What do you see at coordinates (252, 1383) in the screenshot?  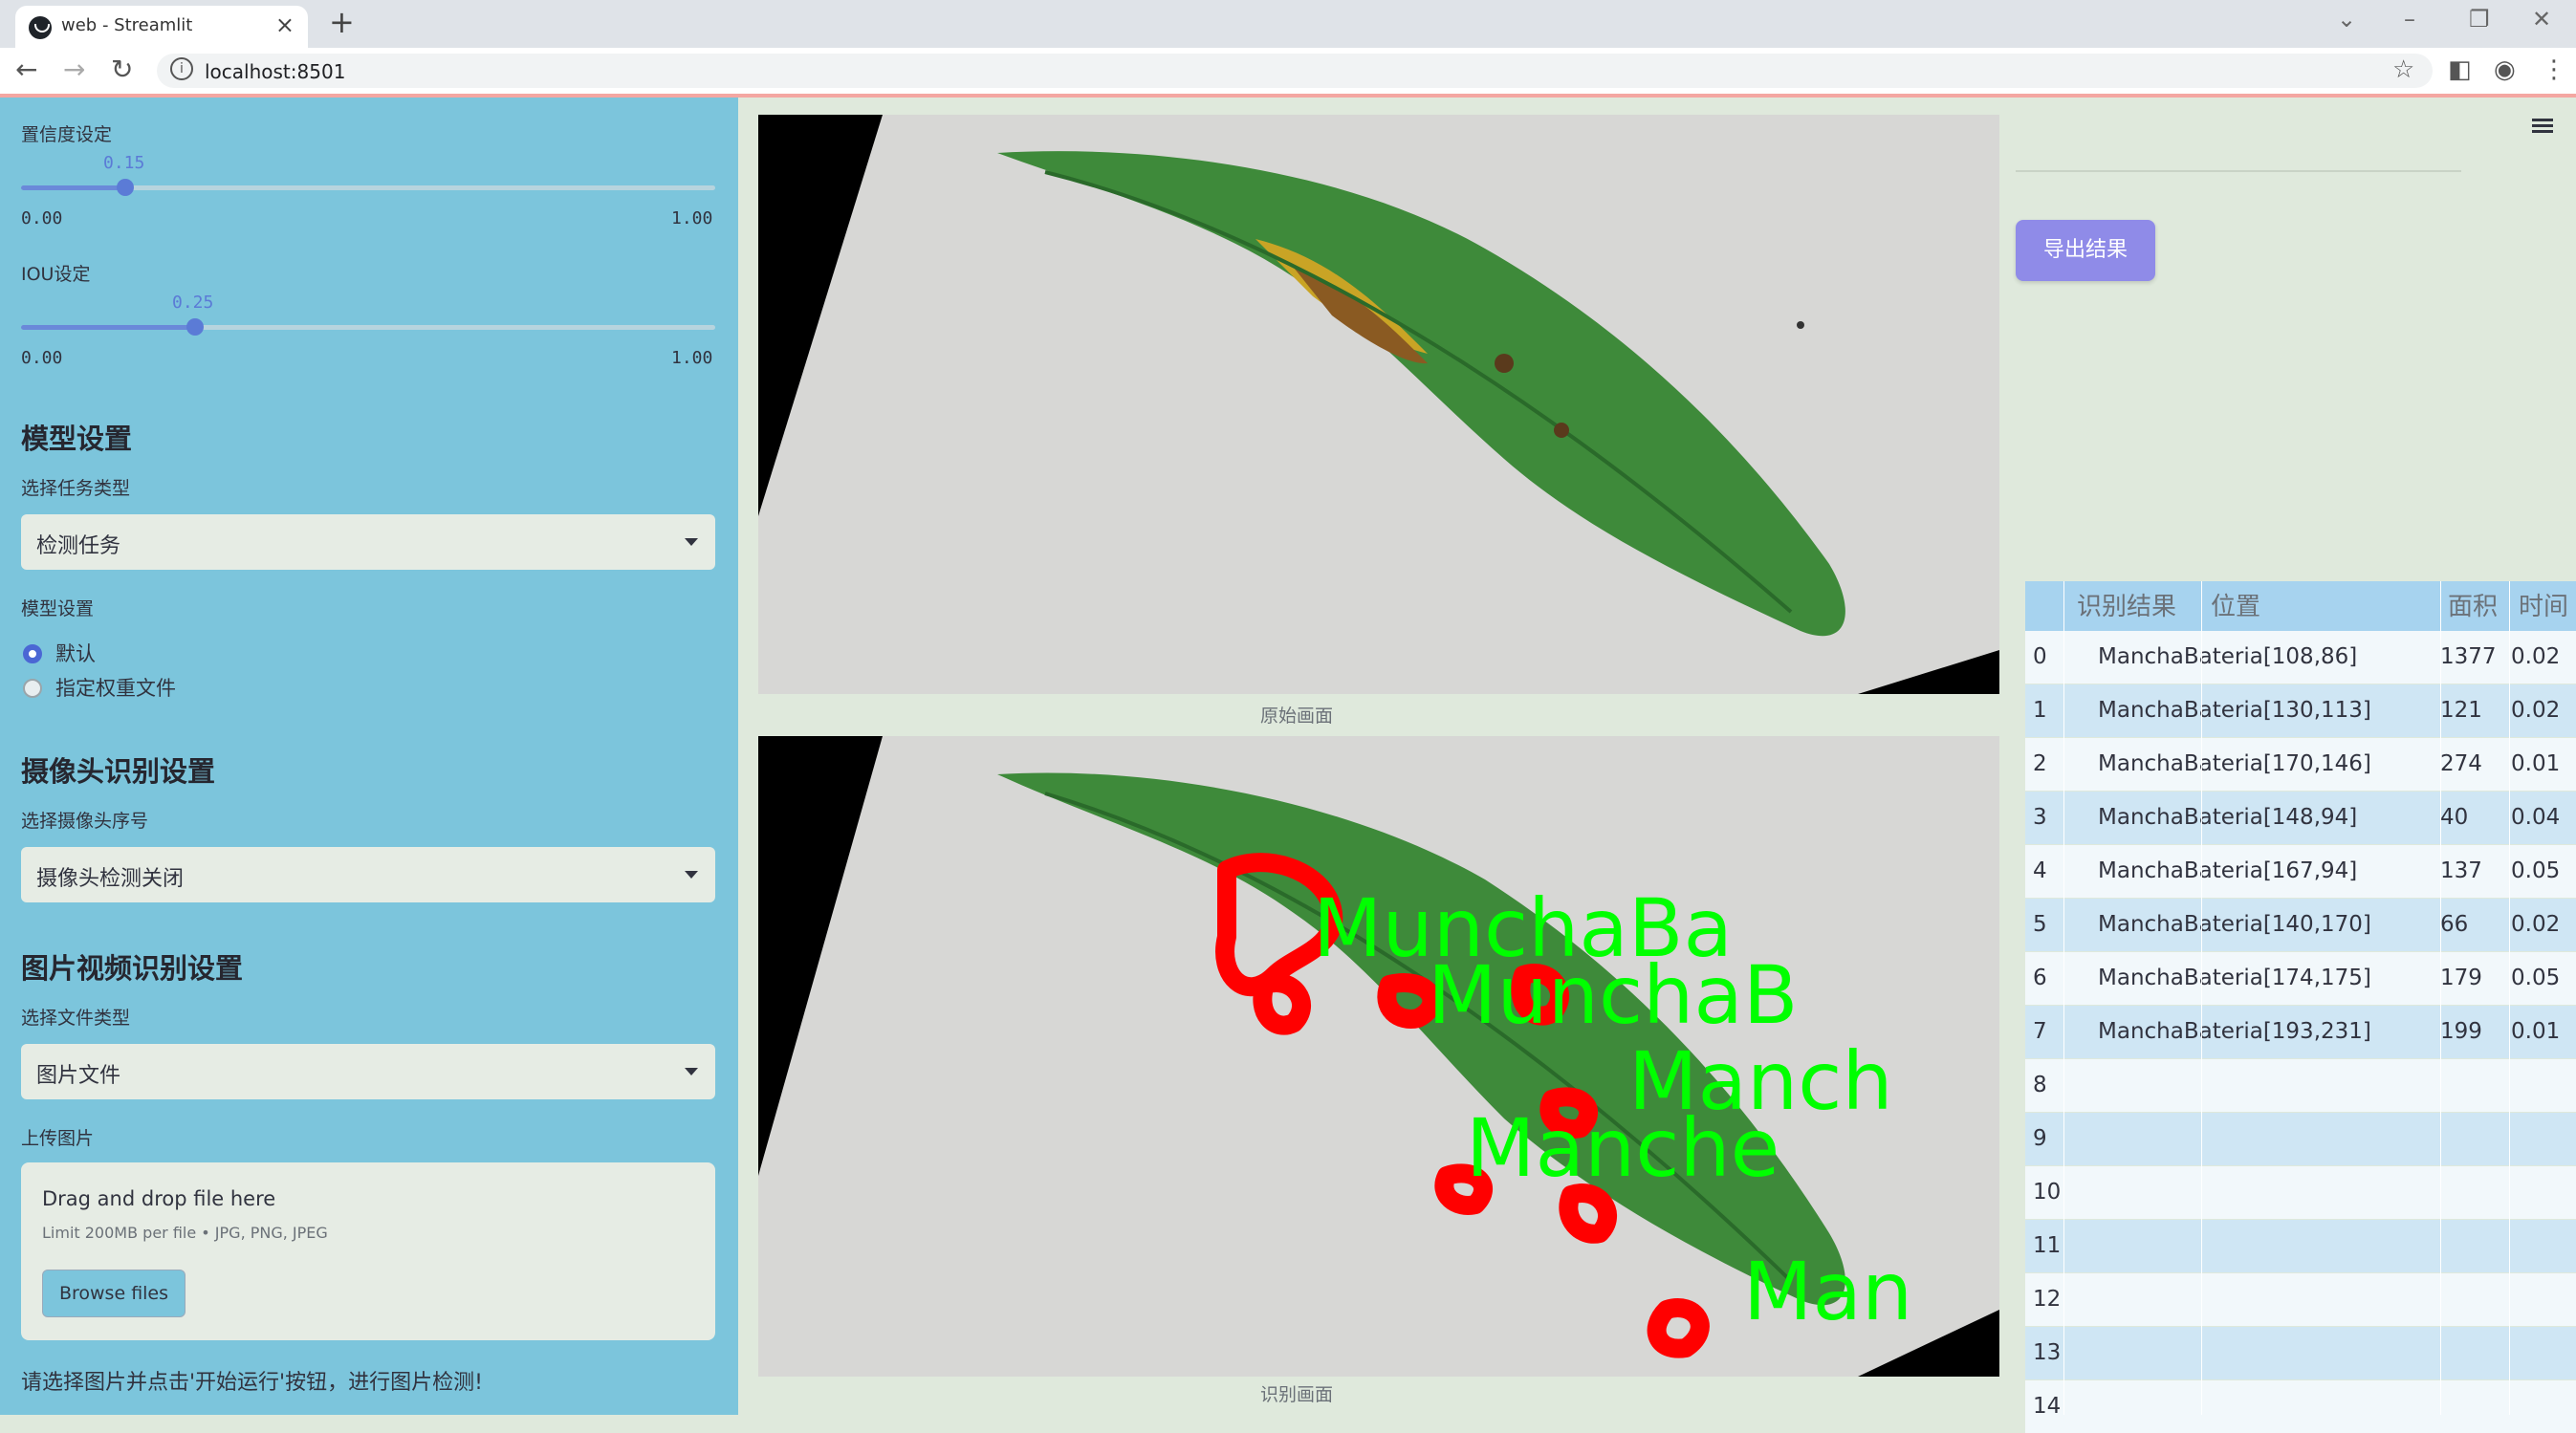 I see `instruction-text: 请选择图片并点击'开始运行'按钮，进行图片检测!` at bounding box center [252, 1383].